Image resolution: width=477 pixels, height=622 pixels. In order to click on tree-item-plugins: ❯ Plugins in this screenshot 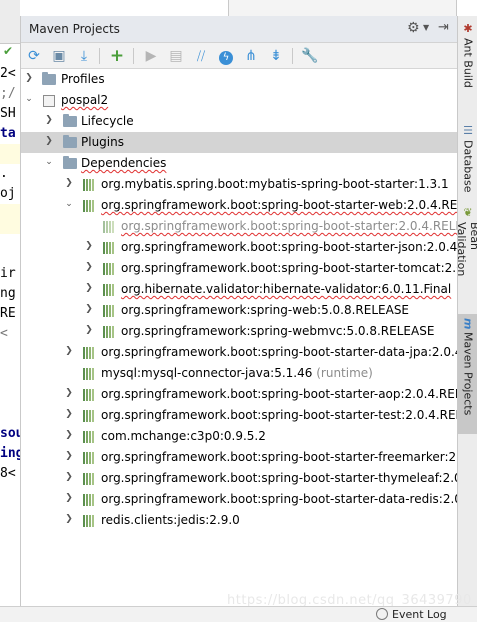, I will do `click(239, 142)`.